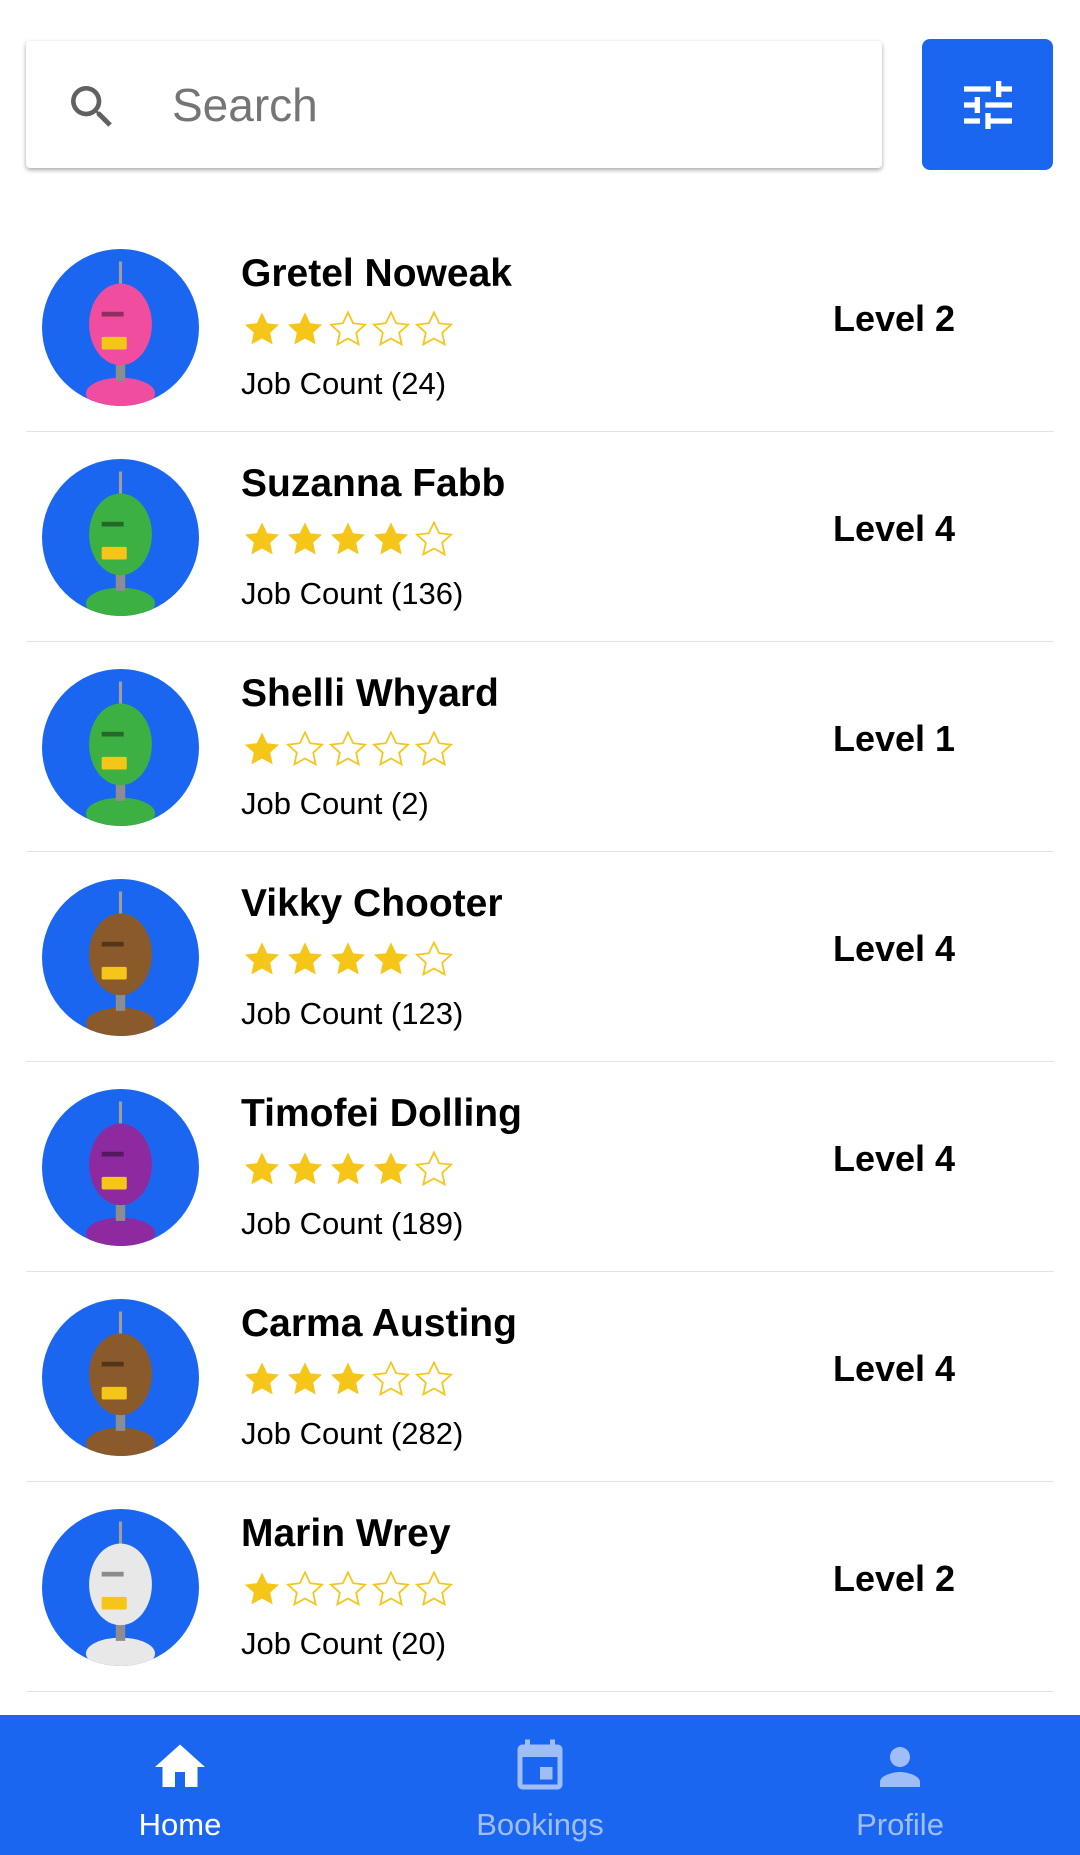  What do you see at coordinates (540, 1824) in the screenshot?
I see `nav-bookings-label: Bookings` at bounding box center [540, 1824].